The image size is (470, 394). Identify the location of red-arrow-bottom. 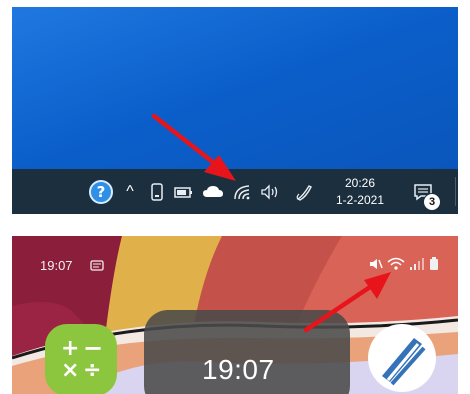
(347, 302).